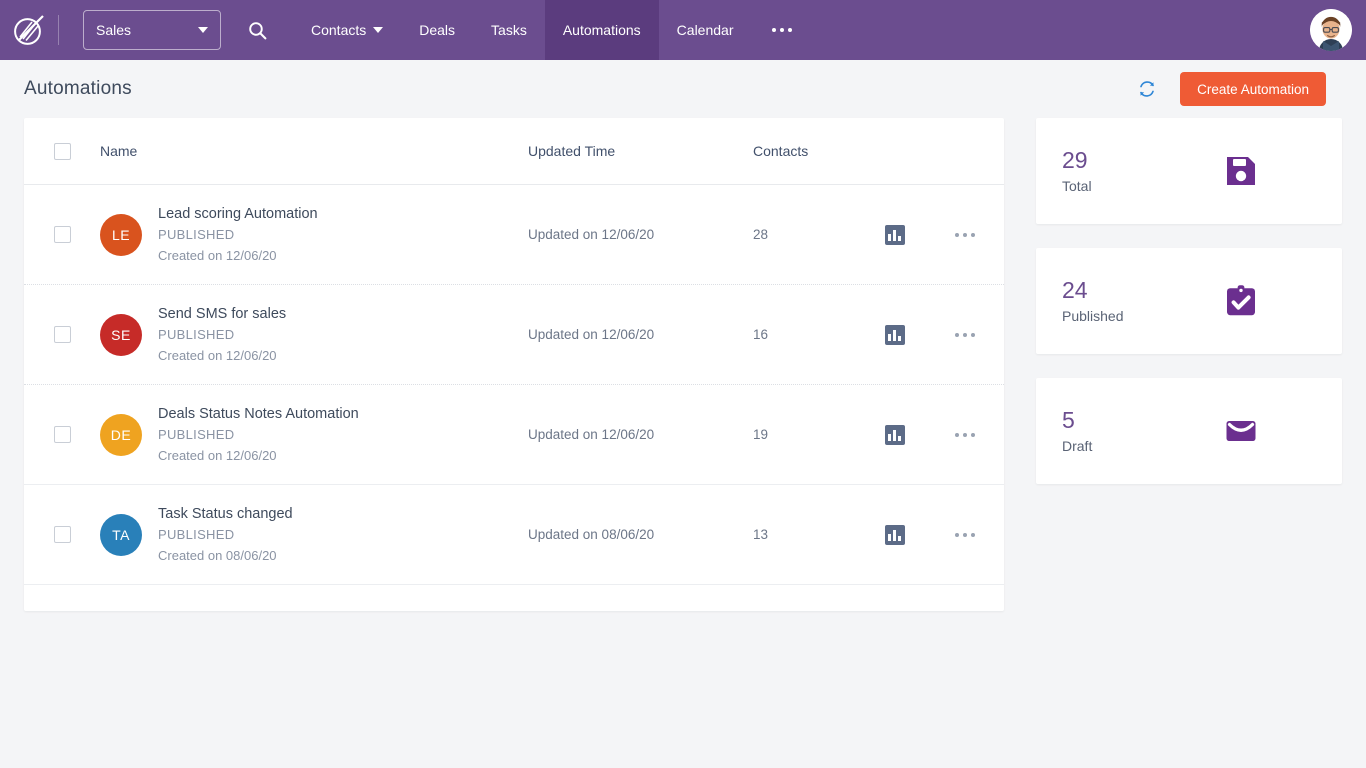  I want to click on nav-item-calendar: Calendar, so click(705, 30).